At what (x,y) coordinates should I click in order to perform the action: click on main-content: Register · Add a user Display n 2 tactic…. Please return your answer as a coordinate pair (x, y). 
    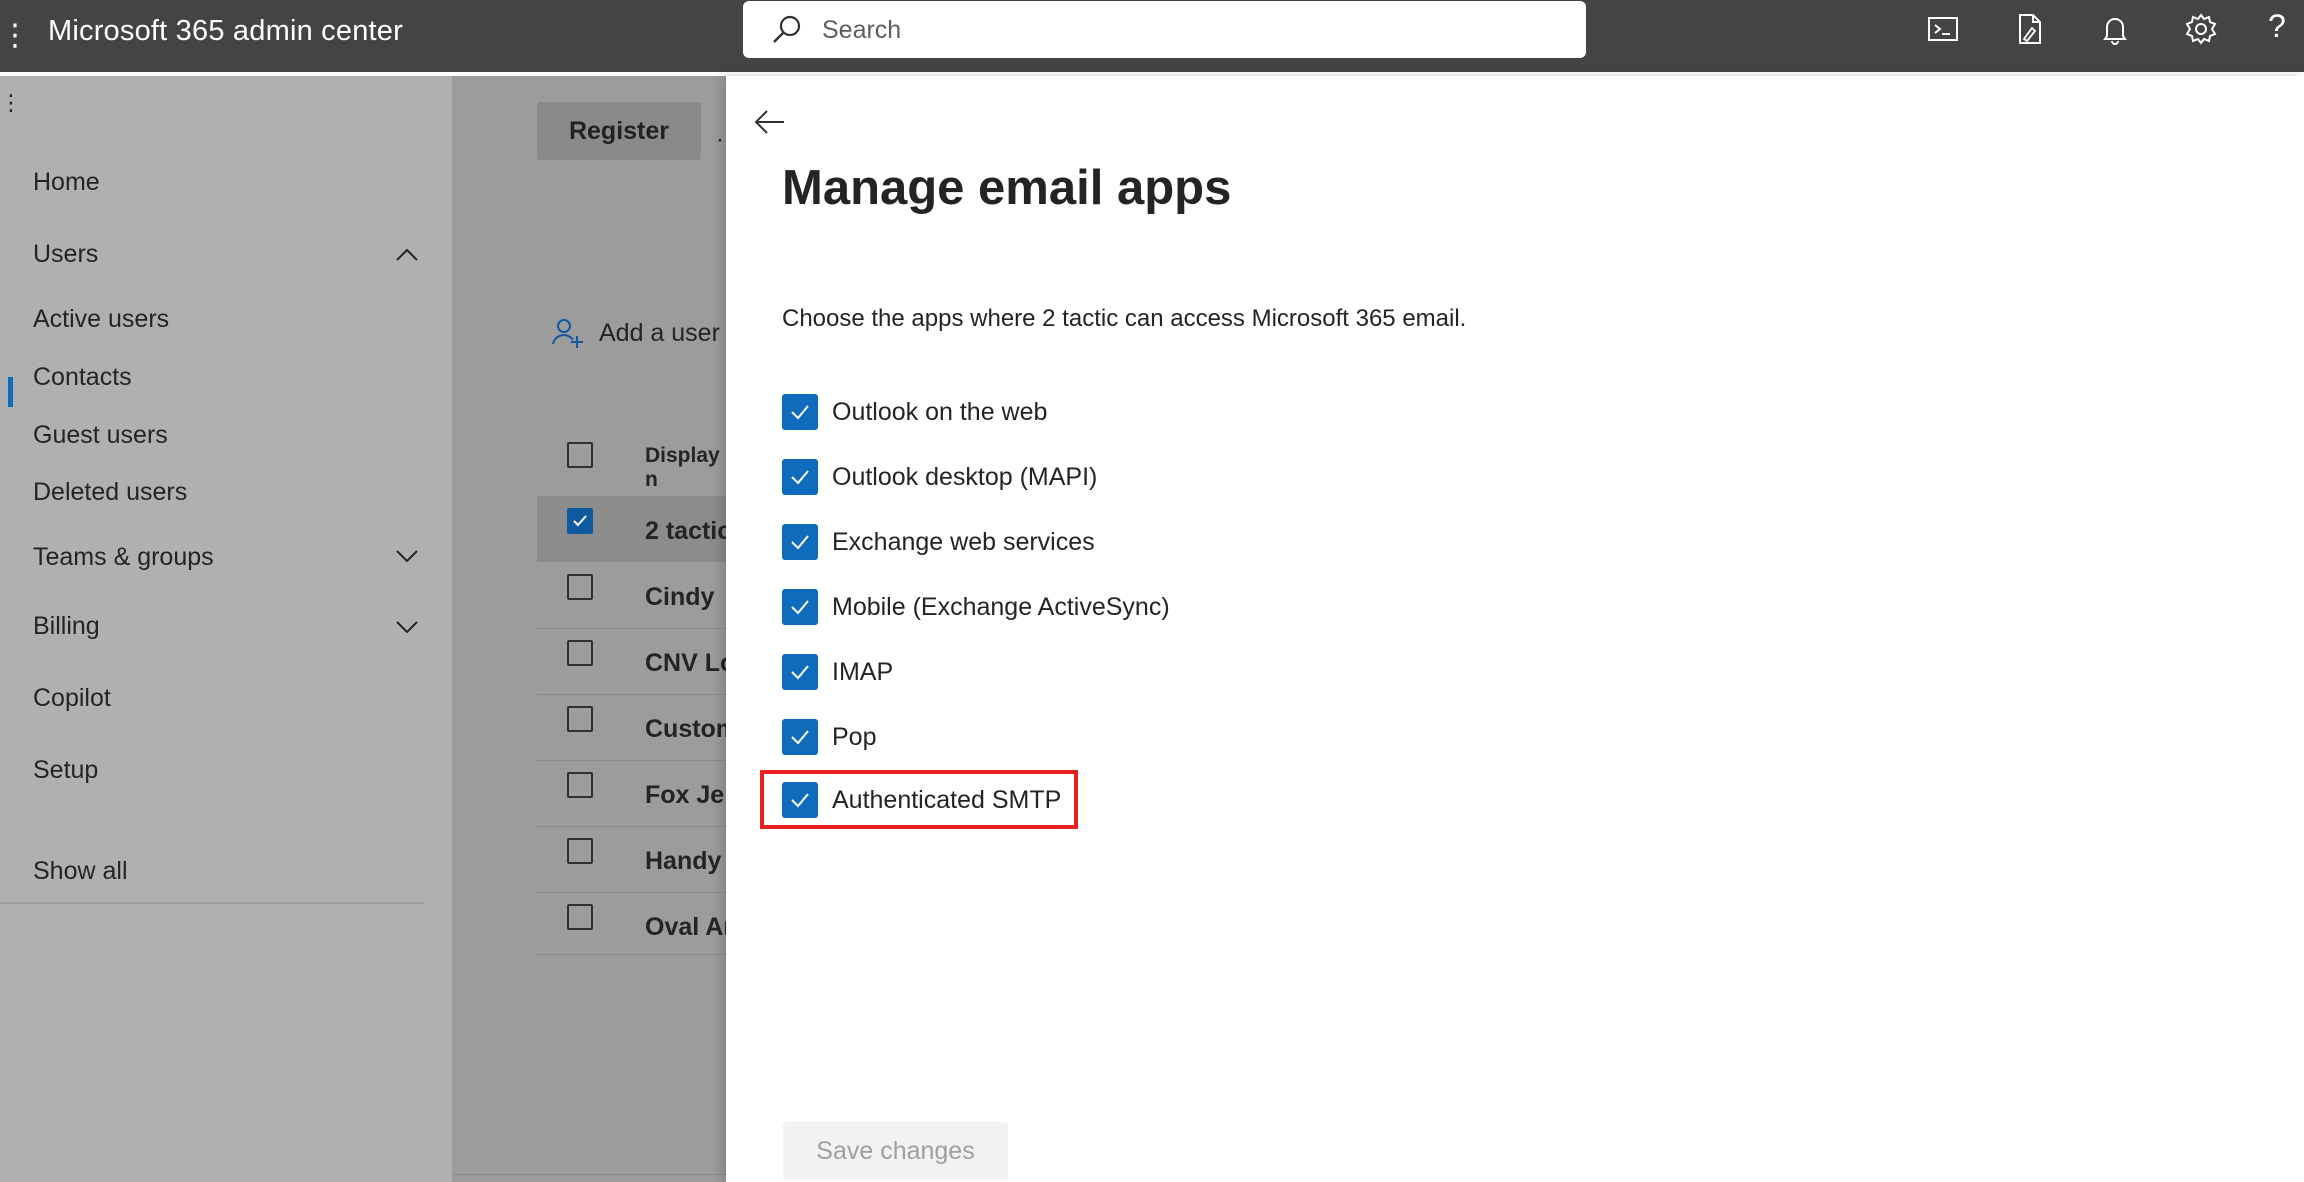
    Looking at the image, I should click on (595, 629).